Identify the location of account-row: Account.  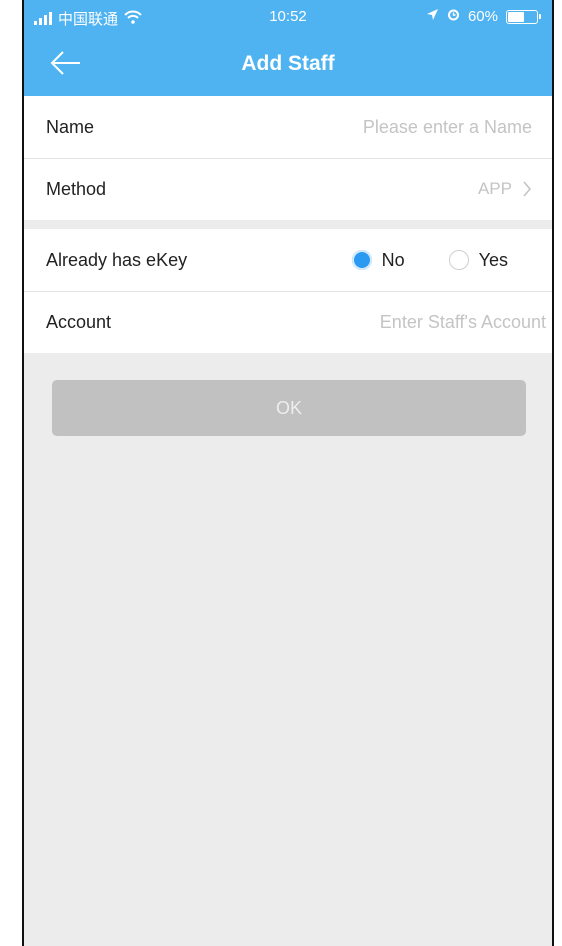
(288, 322).